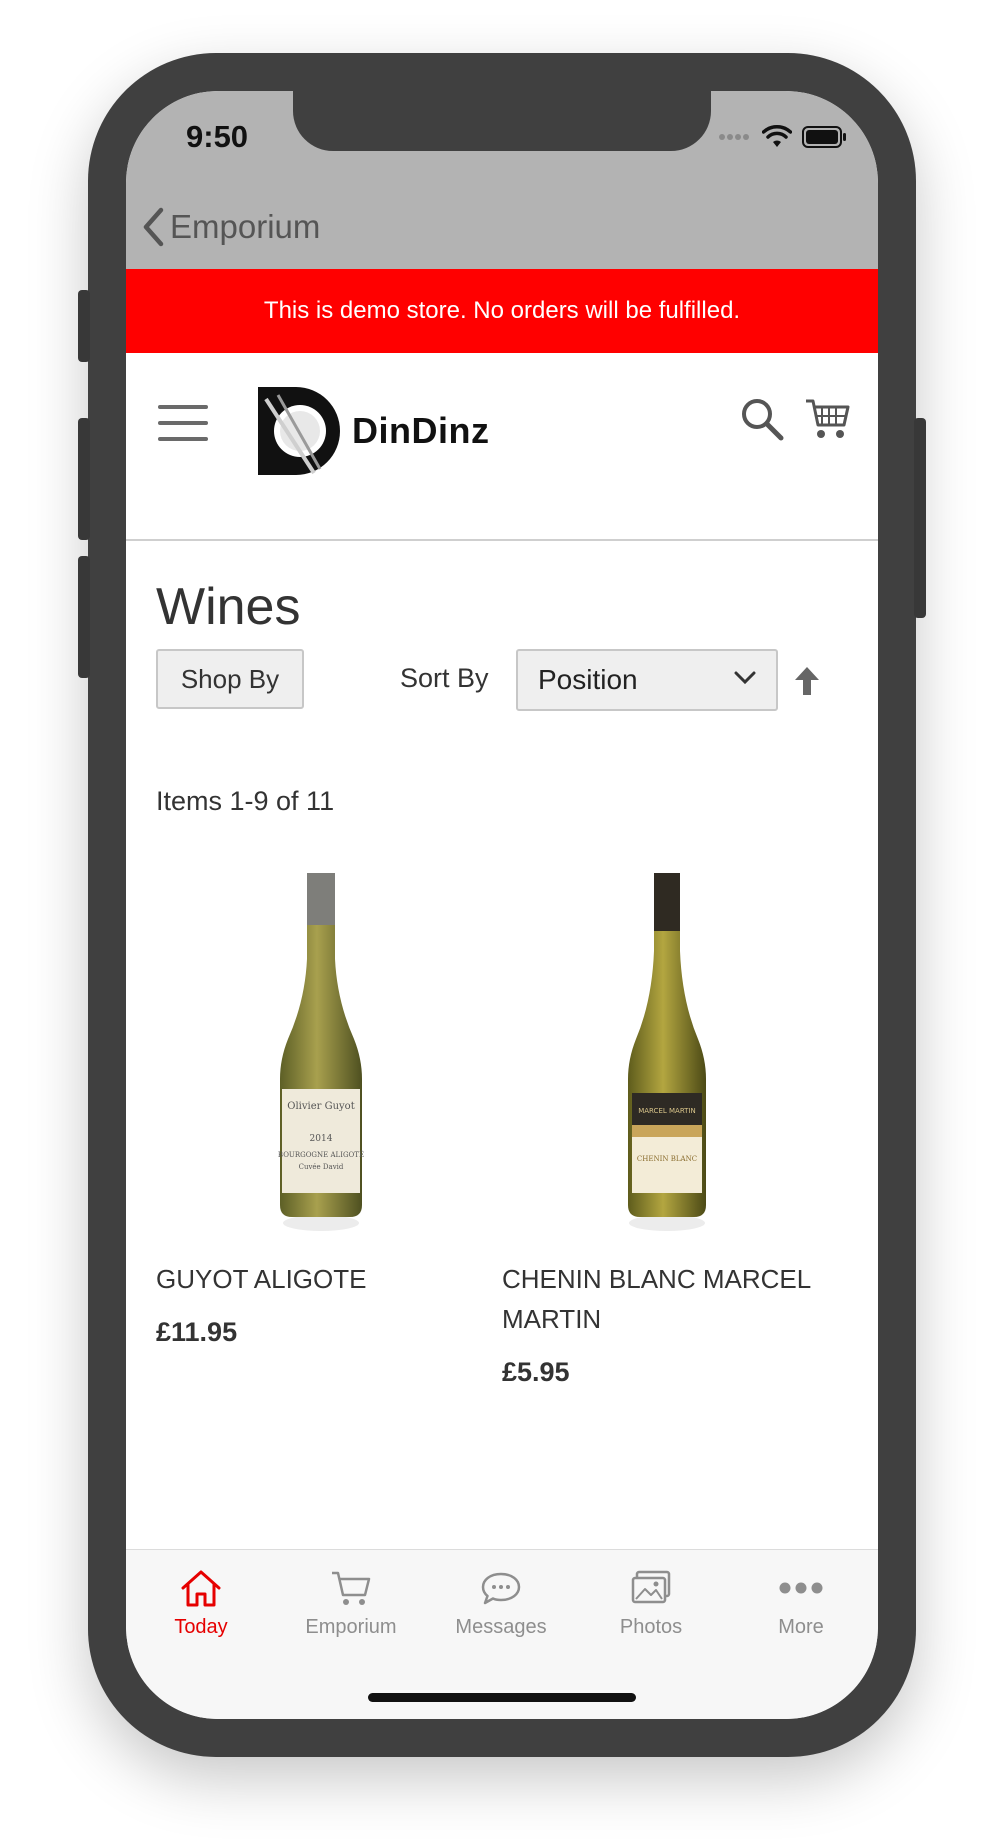 The width and height of the screenshot is (1002, 1840). What do you see at coordinates (321, 1279) in the screenshot?
I see `product-name: GUYOT ALIGOTE` at bounding box center [321, 1279].